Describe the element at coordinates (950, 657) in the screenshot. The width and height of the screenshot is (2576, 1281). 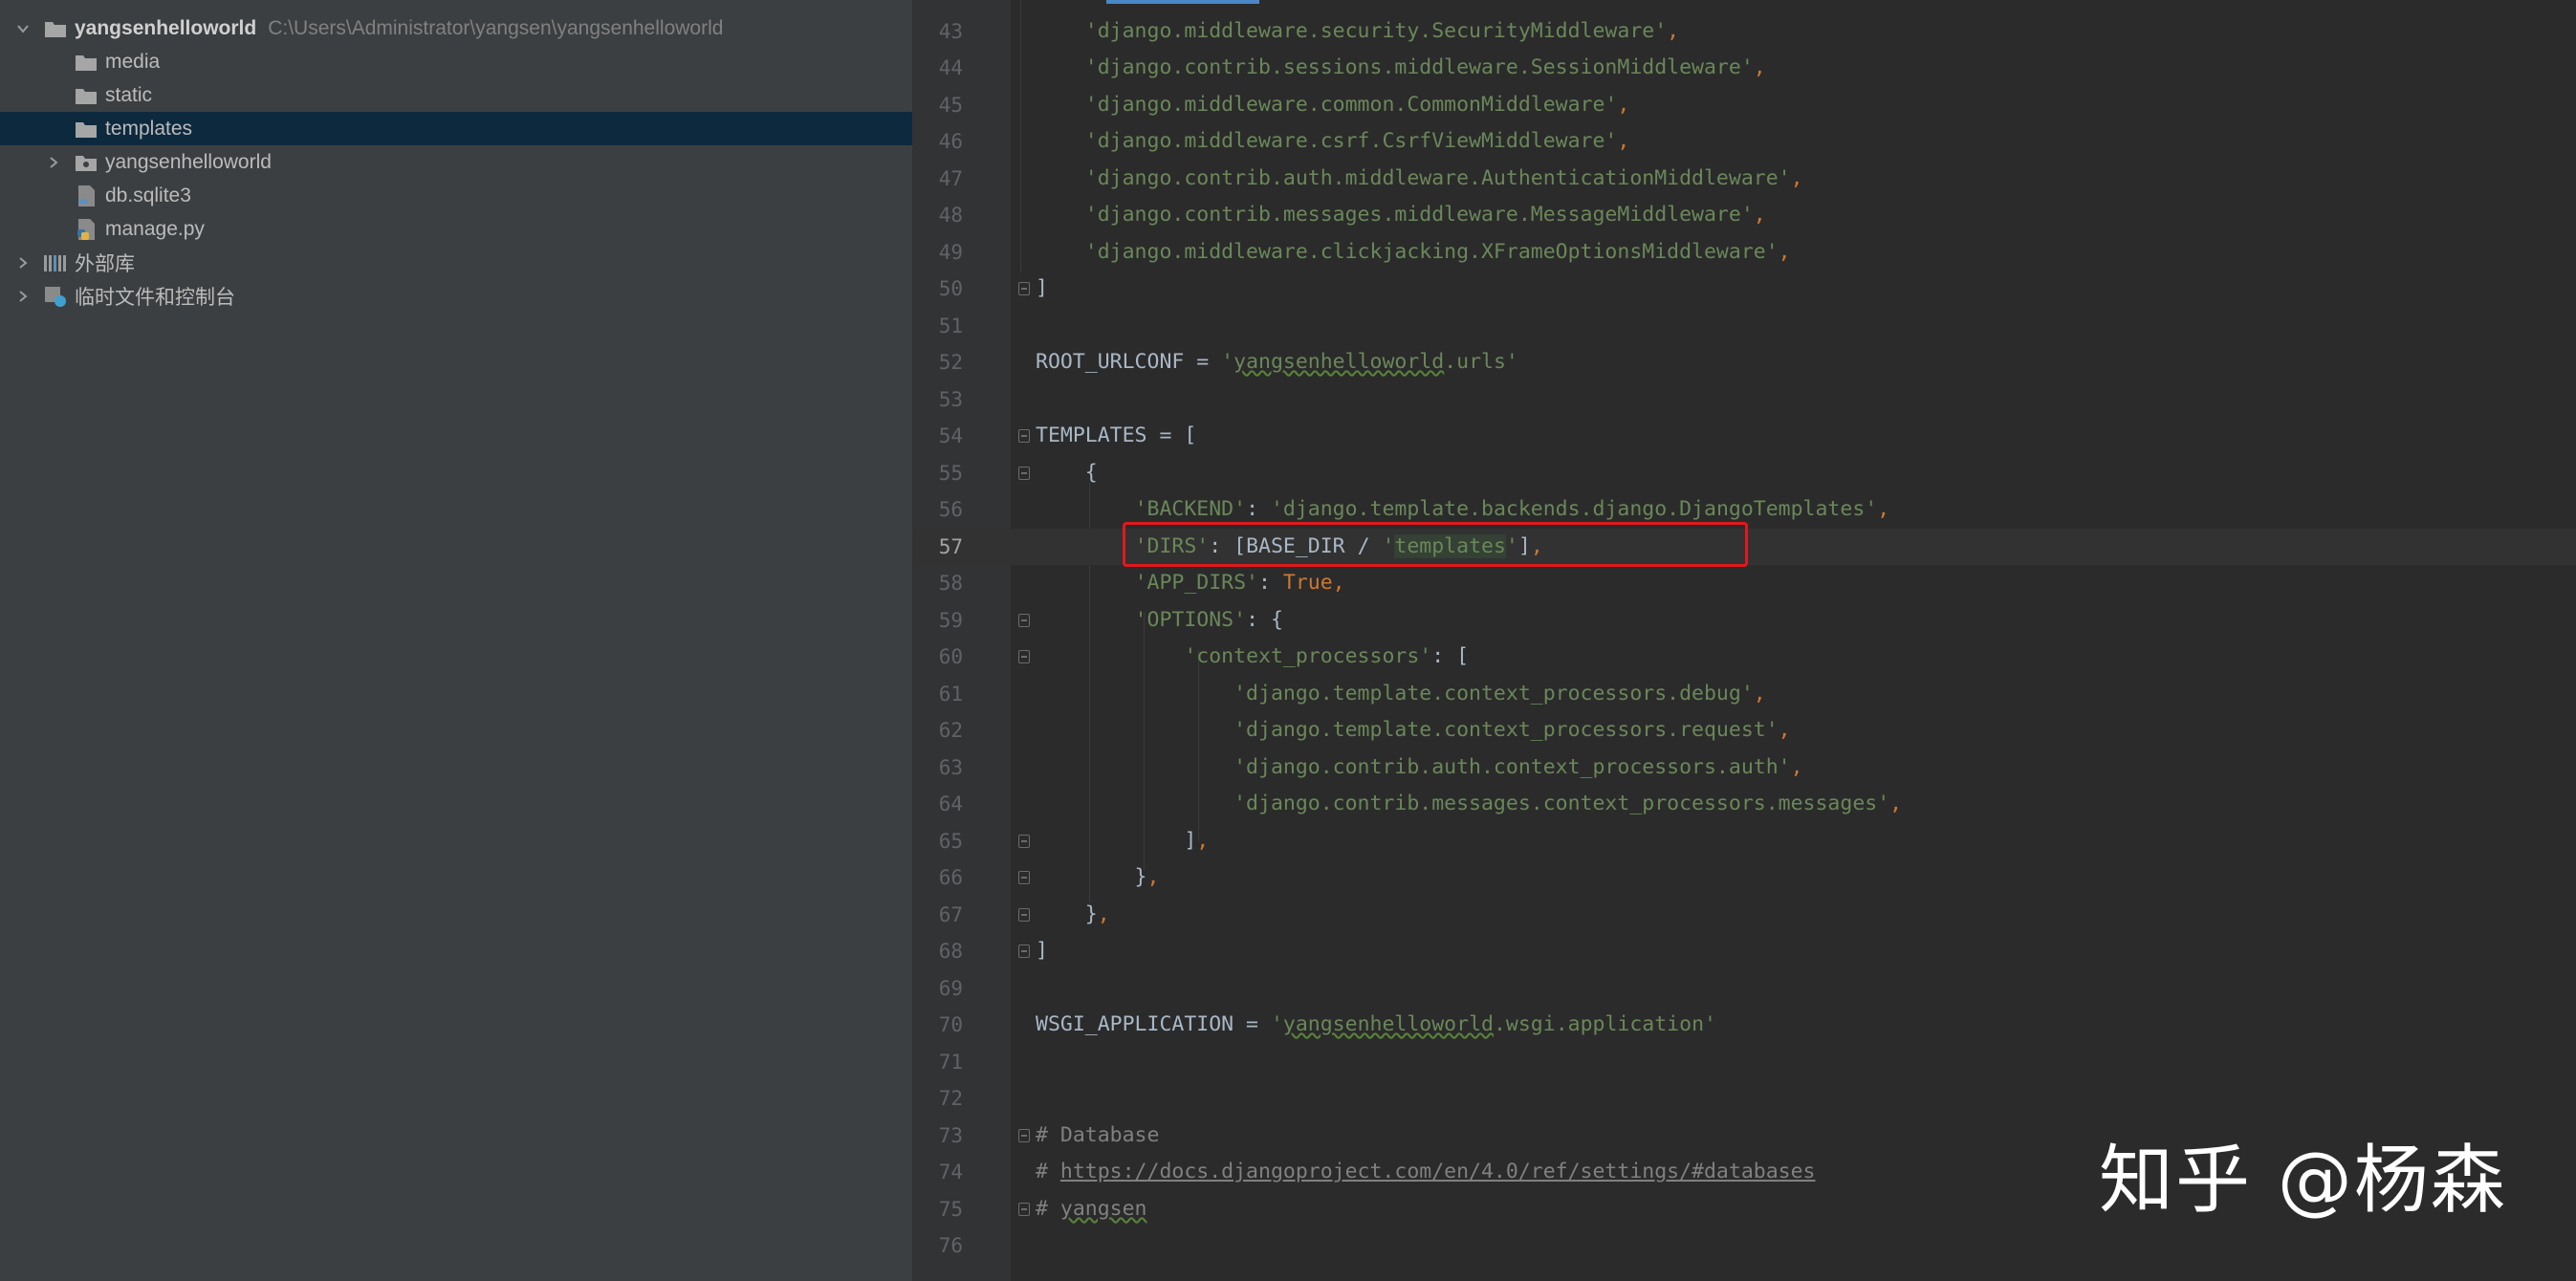
I see `line-number: 60` at that location.